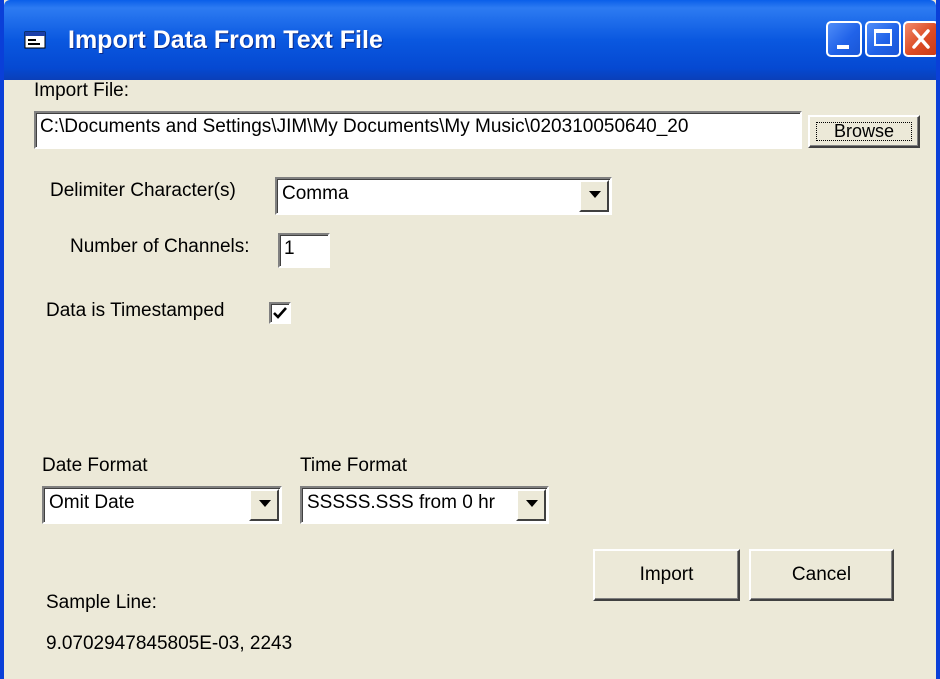  I want to click on timestamped-label: Data is Timestamped, so click(135, 310).